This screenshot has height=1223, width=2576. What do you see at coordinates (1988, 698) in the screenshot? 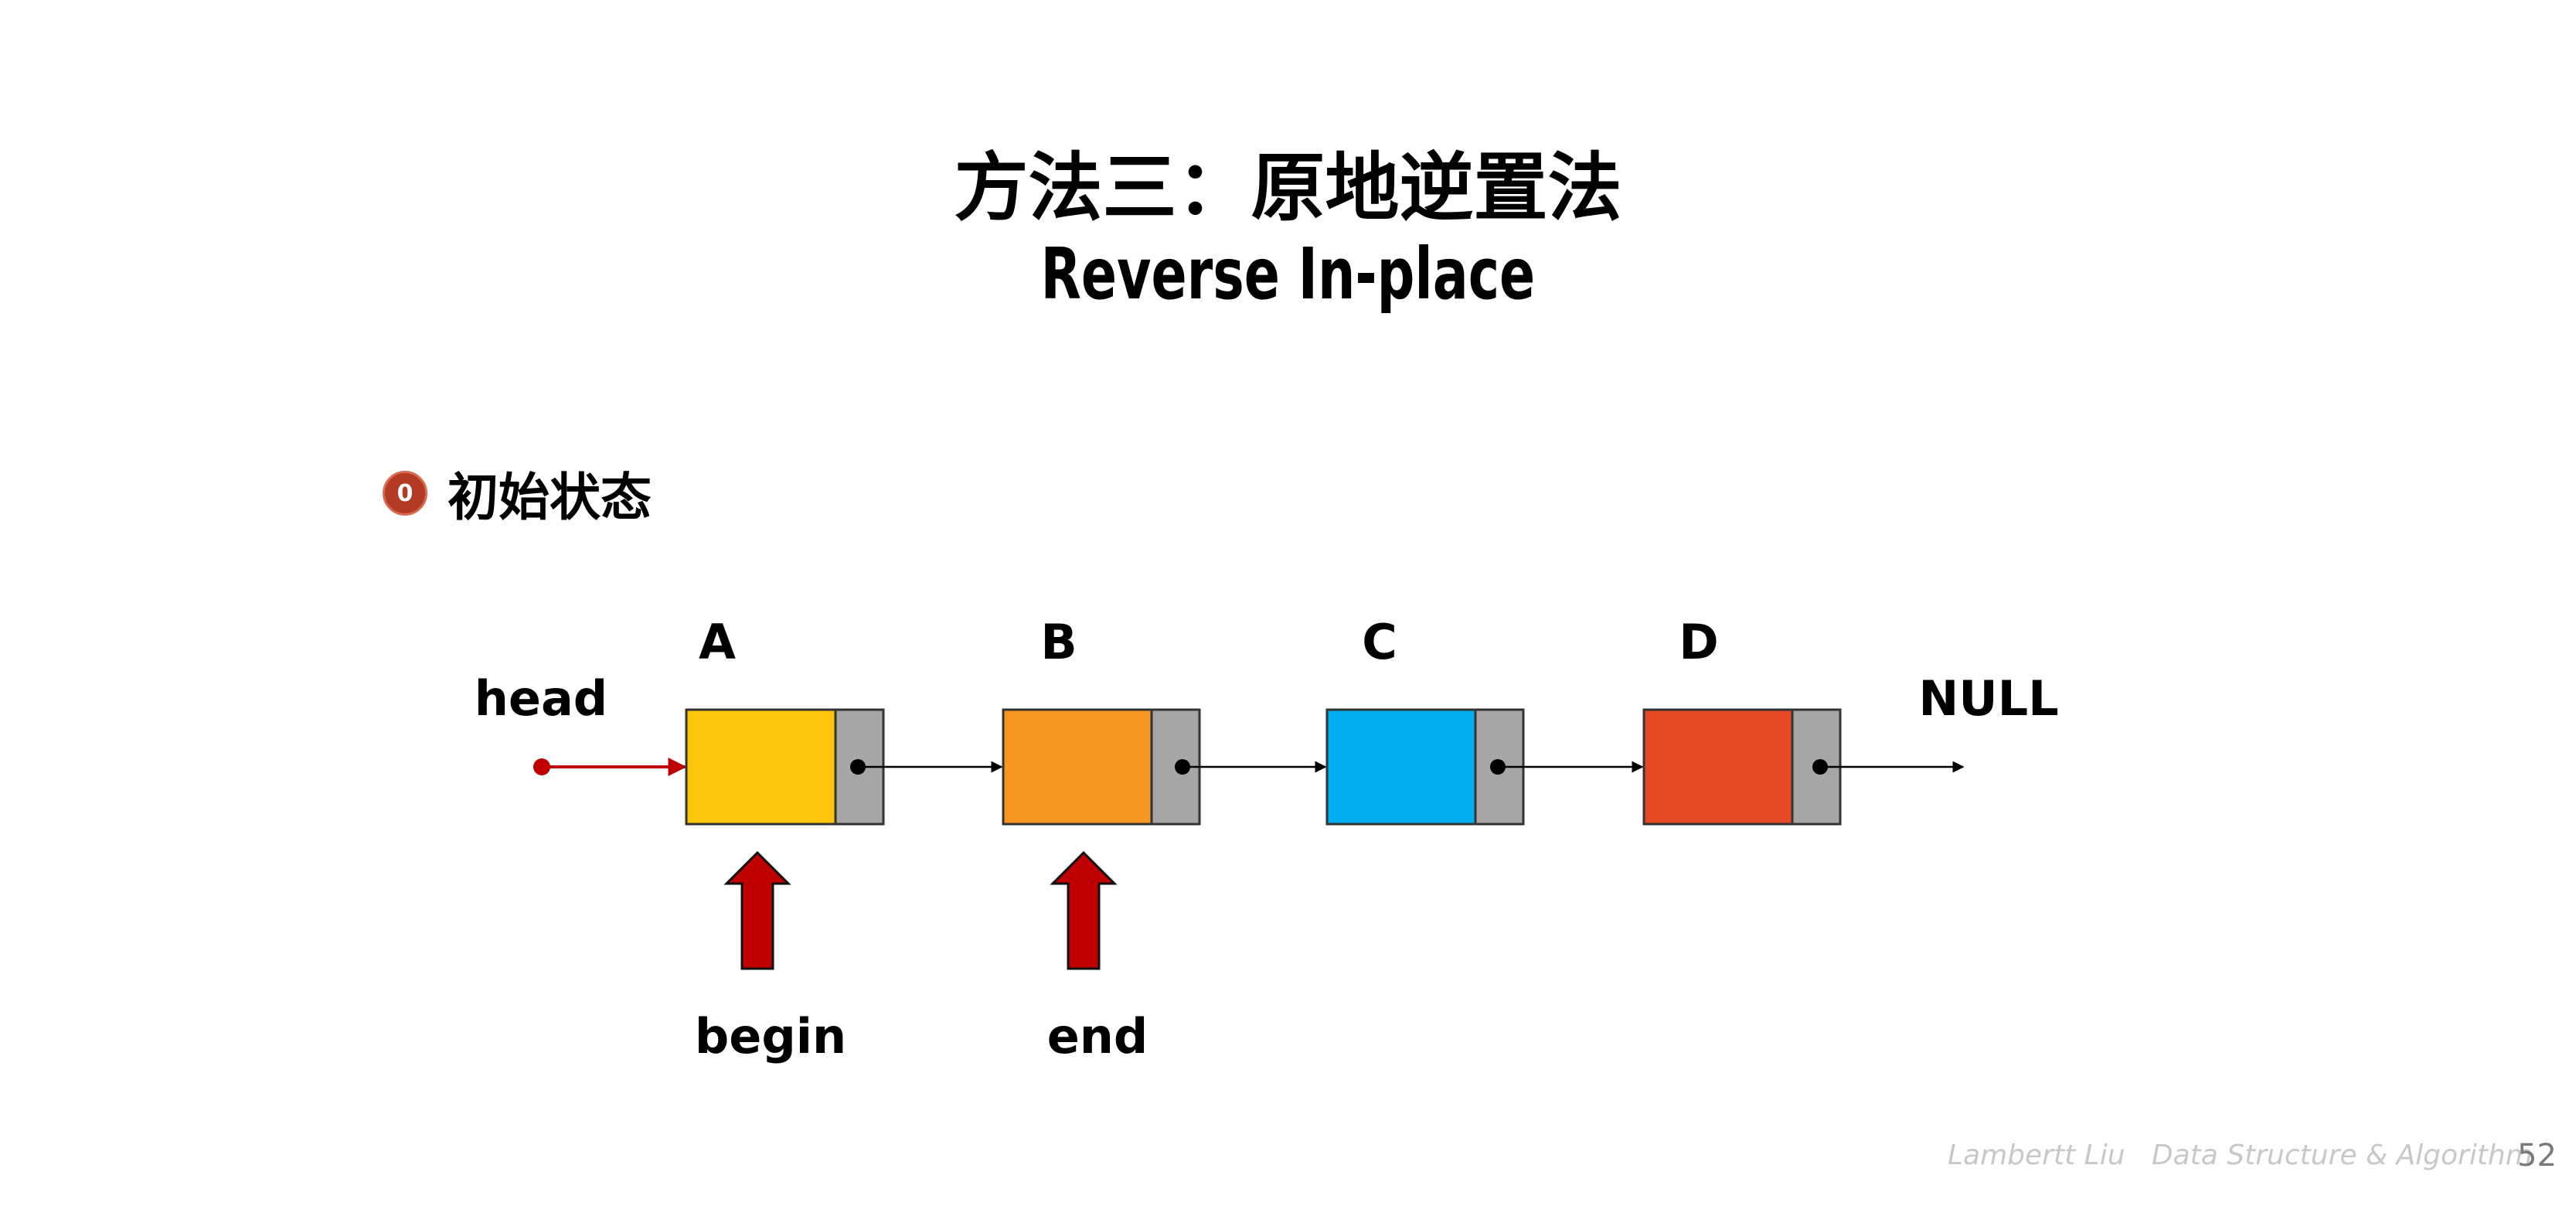
I see `null-label: NULL` at bounding box center [1988, 698].